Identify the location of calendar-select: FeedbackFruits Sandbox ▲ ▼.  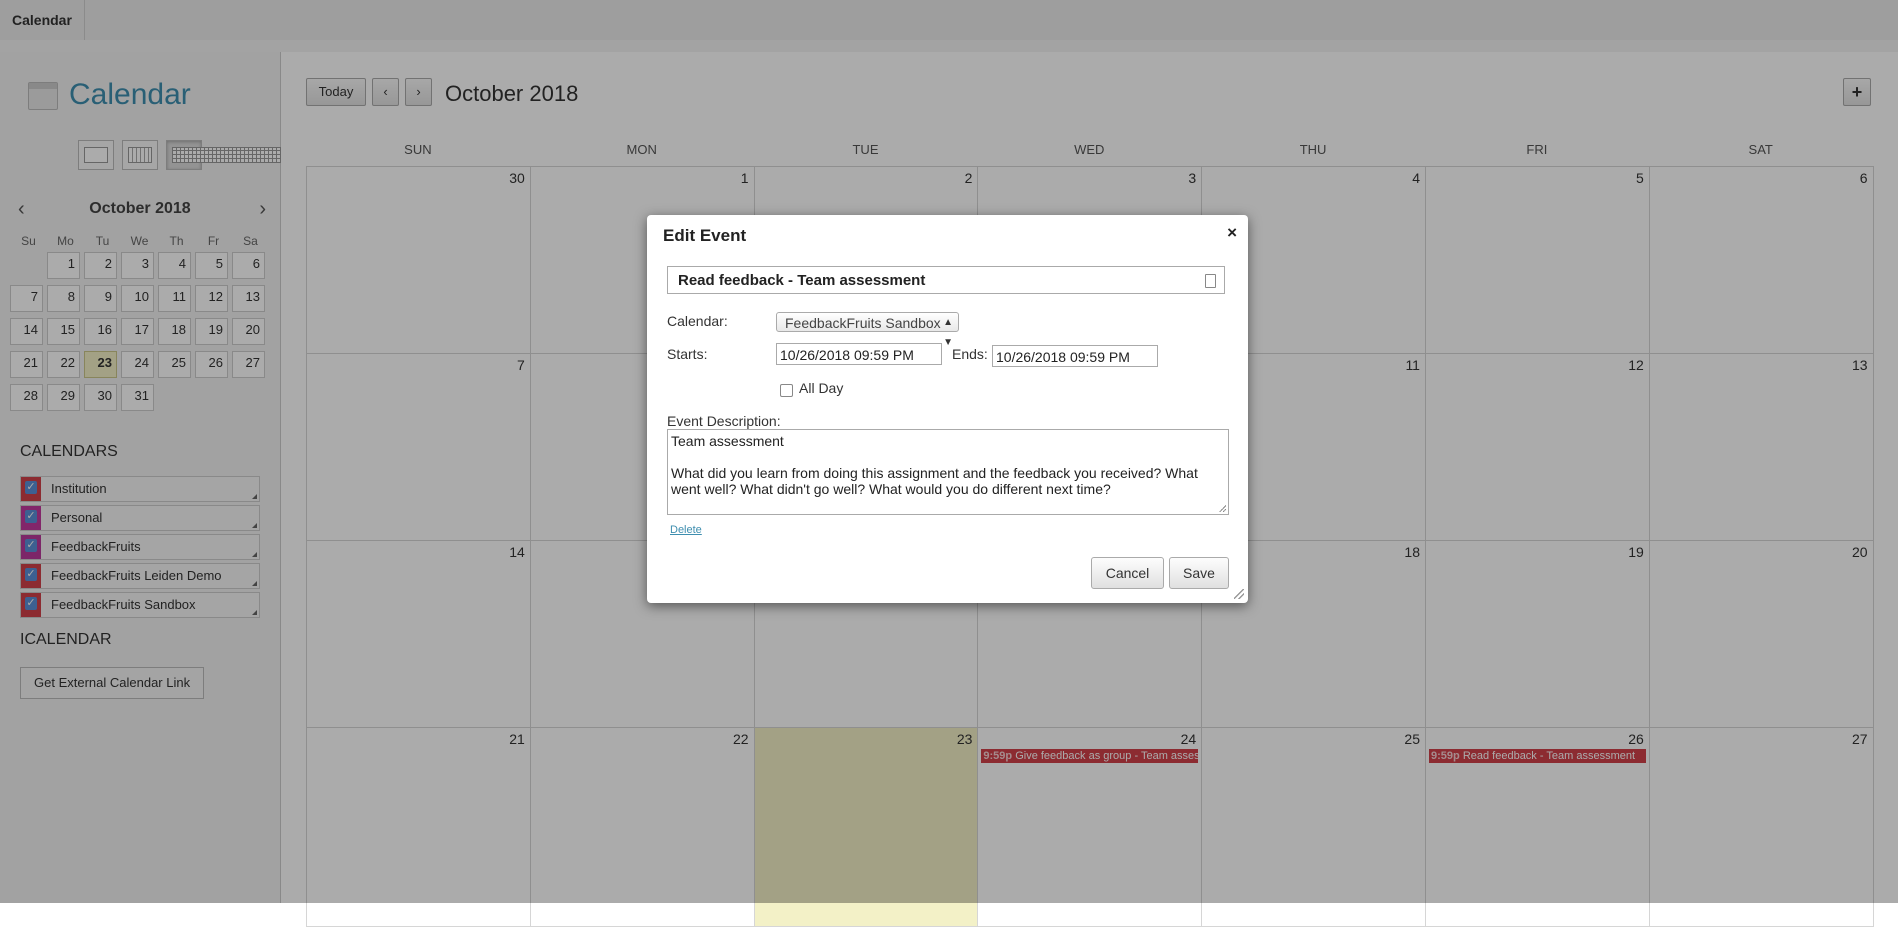
(867, 330).